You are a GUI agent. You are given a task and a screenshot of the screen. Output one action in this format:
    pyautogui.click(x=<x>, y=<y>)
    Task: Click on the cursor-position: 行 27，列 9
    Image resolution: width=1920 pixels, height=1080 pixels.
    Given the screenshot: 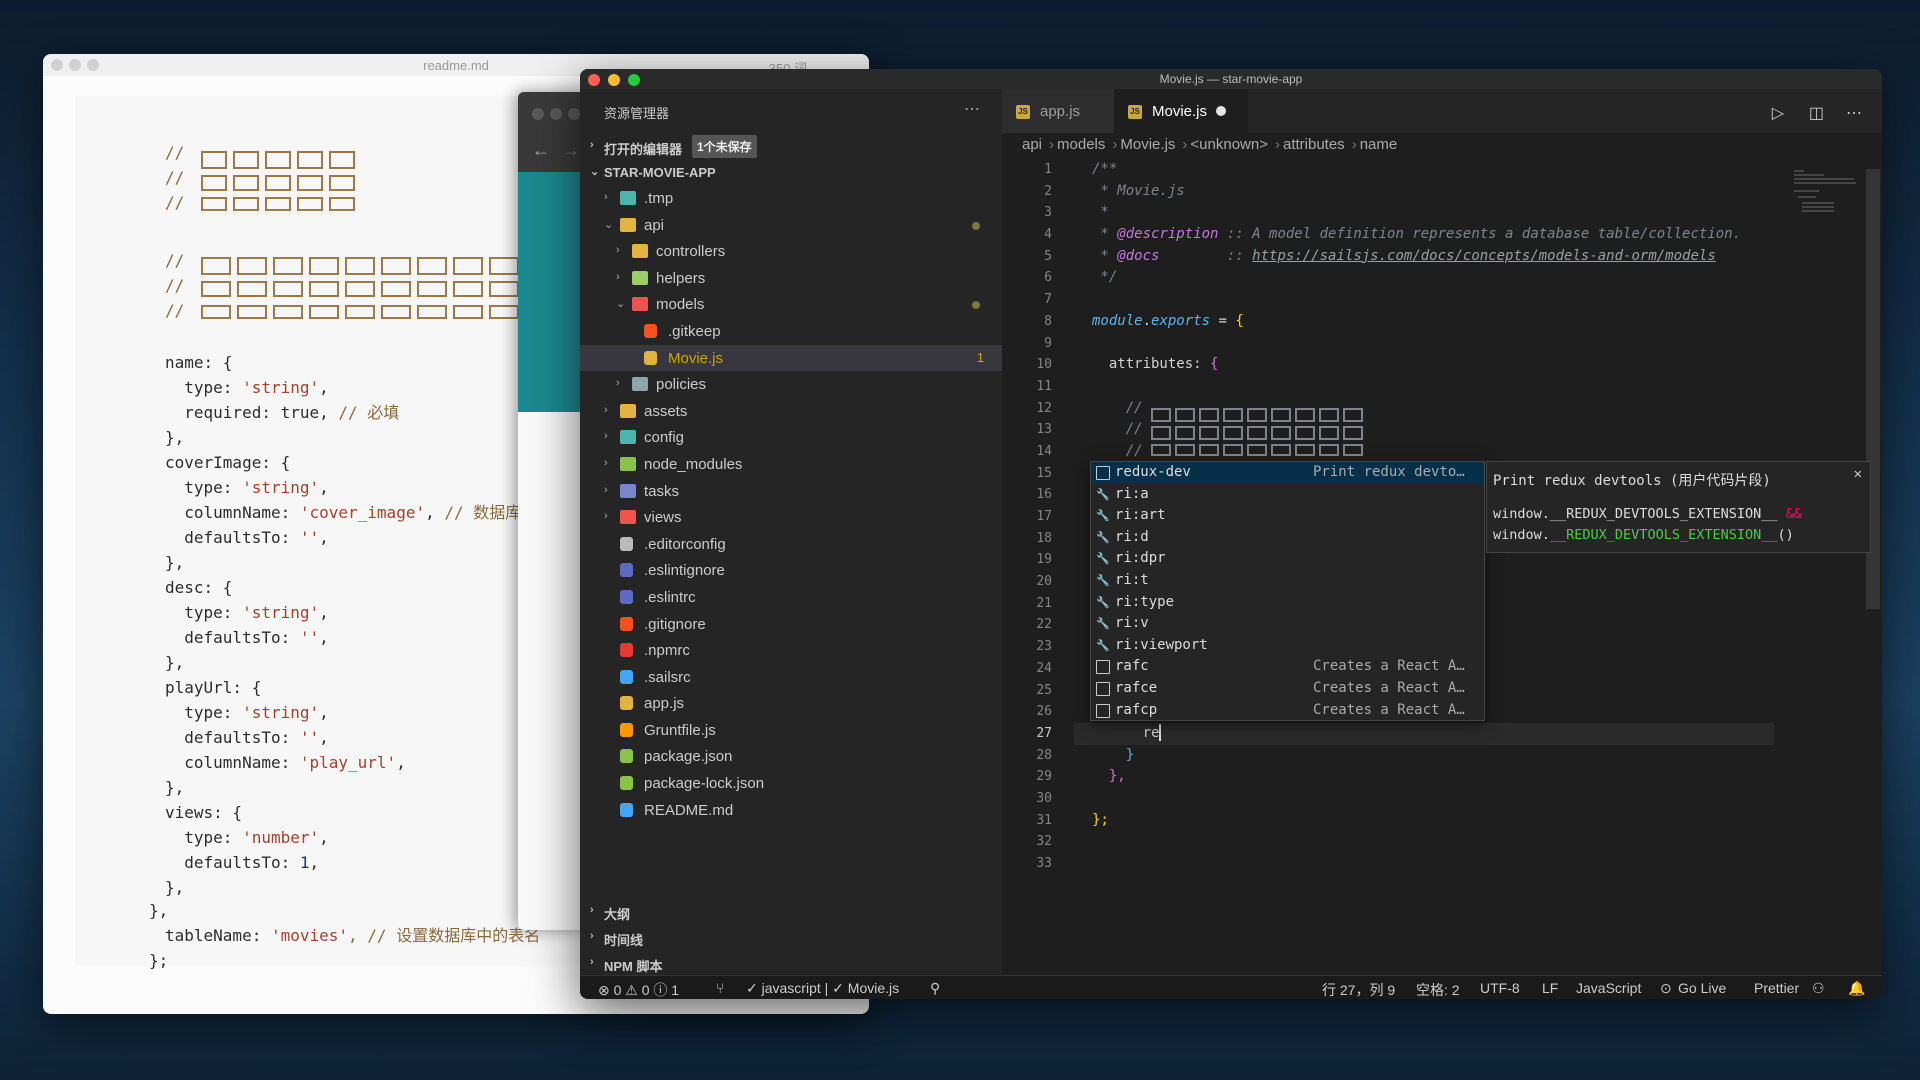 What is the action you would take?
    pyautogui.click(x=1358, y=989)
    